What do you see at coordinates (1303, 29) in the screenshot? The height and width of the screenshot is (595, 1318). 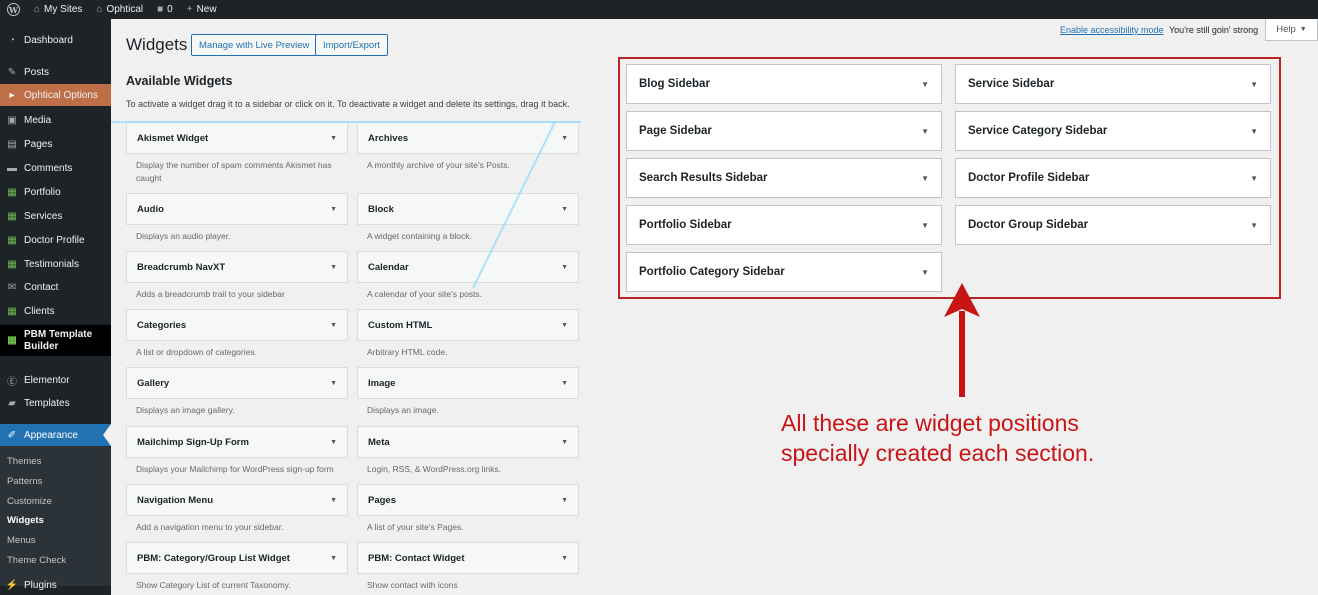 I see `chevron-down-icon: ▼` at bounding box center [1303, 29].